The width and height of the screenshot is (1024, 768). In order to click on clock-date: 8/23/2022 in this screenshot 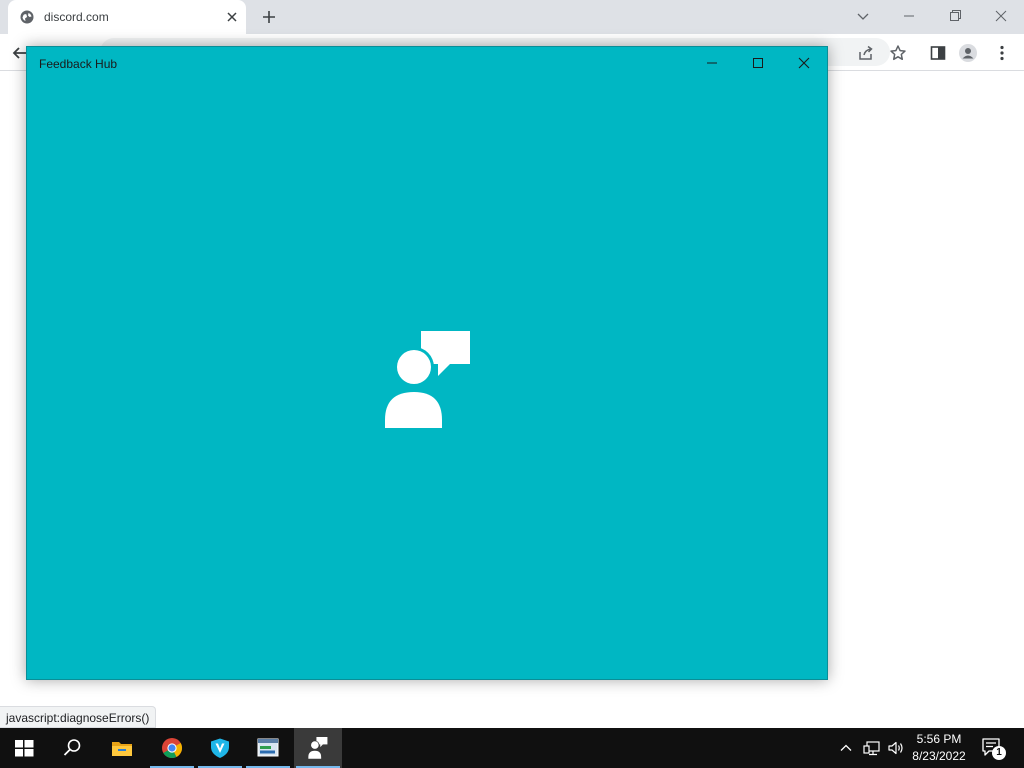, I will do `click(939, 756)`.